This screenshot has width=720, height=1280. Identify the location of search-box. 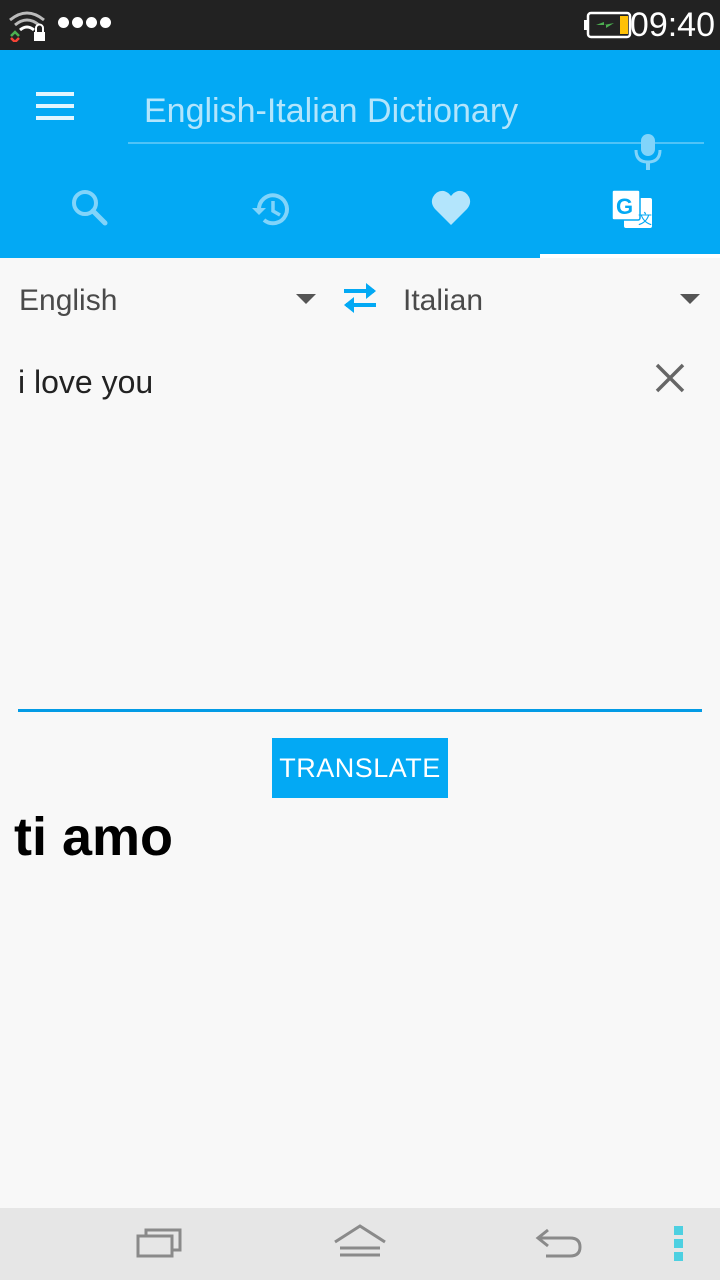
(416, 112).